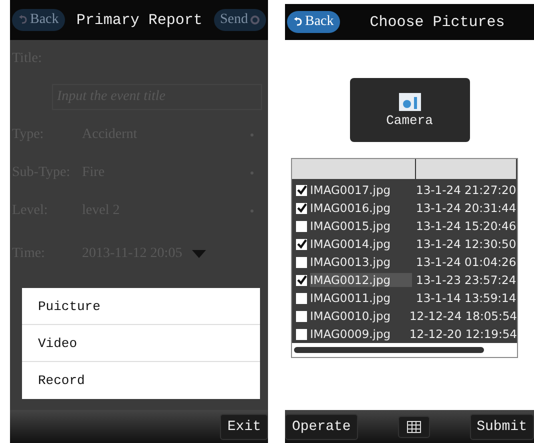 The width and height of the screenshot is (534, 443). I want to click on grid-icon, so click(413, 426).